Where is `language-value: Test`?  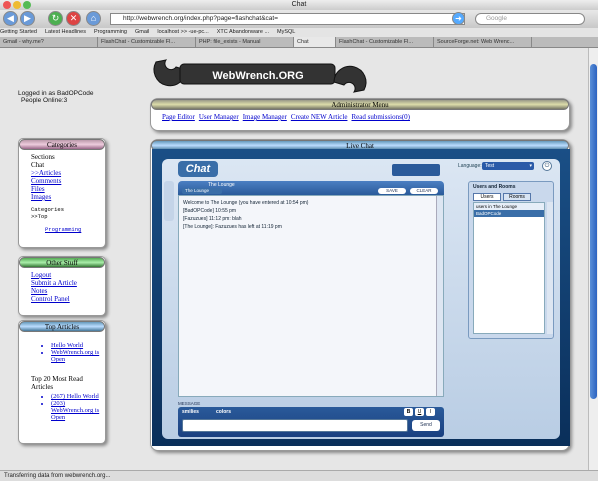
language-value: Test is located at coordinates (490, 166).